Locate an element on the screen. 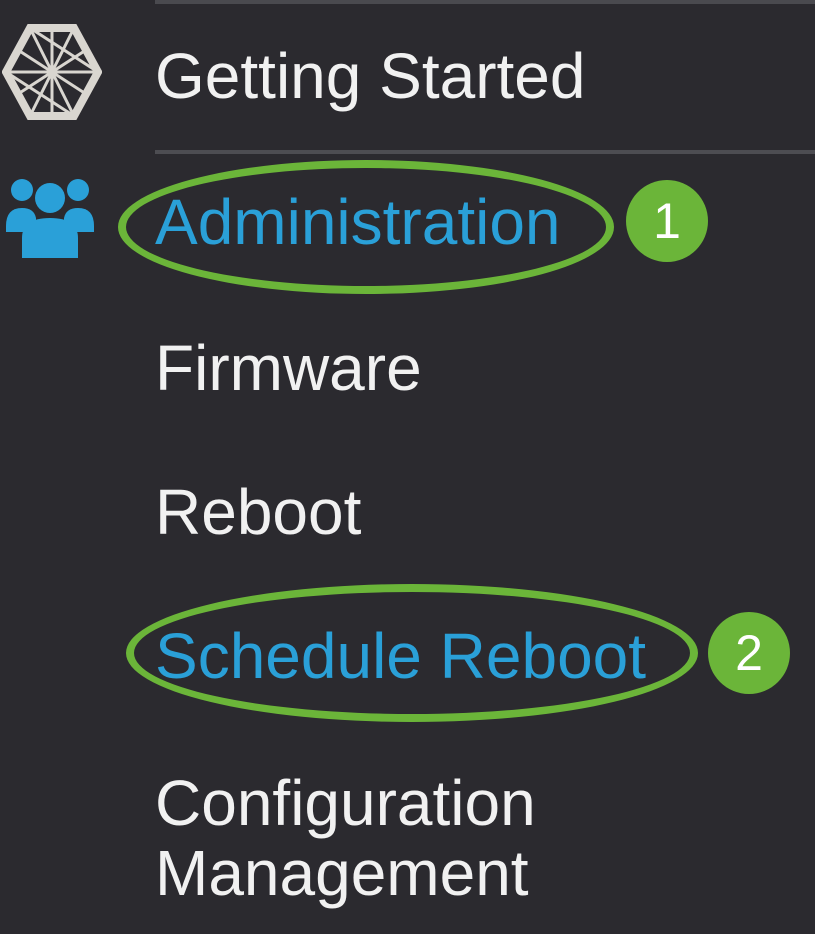  nav-item-reboot: Reboot is located at coordinates (258, 512).